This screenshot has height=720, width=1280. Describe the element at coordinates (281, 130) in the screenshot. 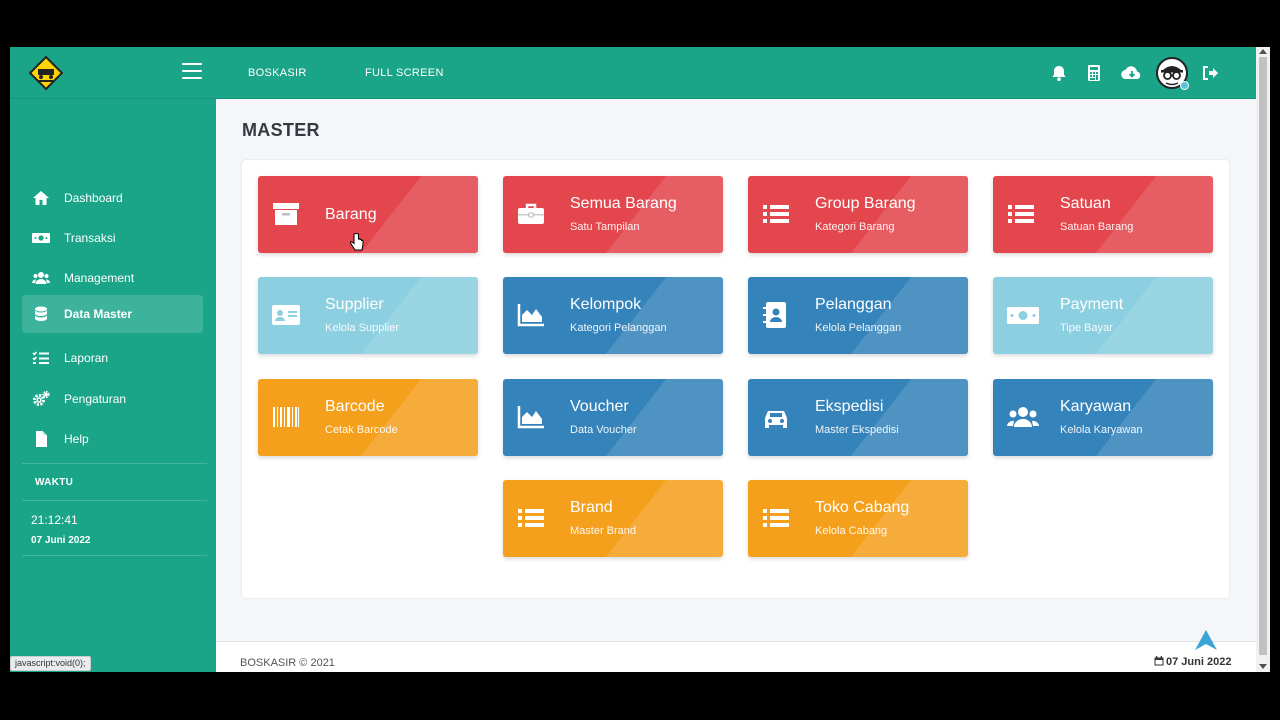

I see `page-title: MASTER` at that location.